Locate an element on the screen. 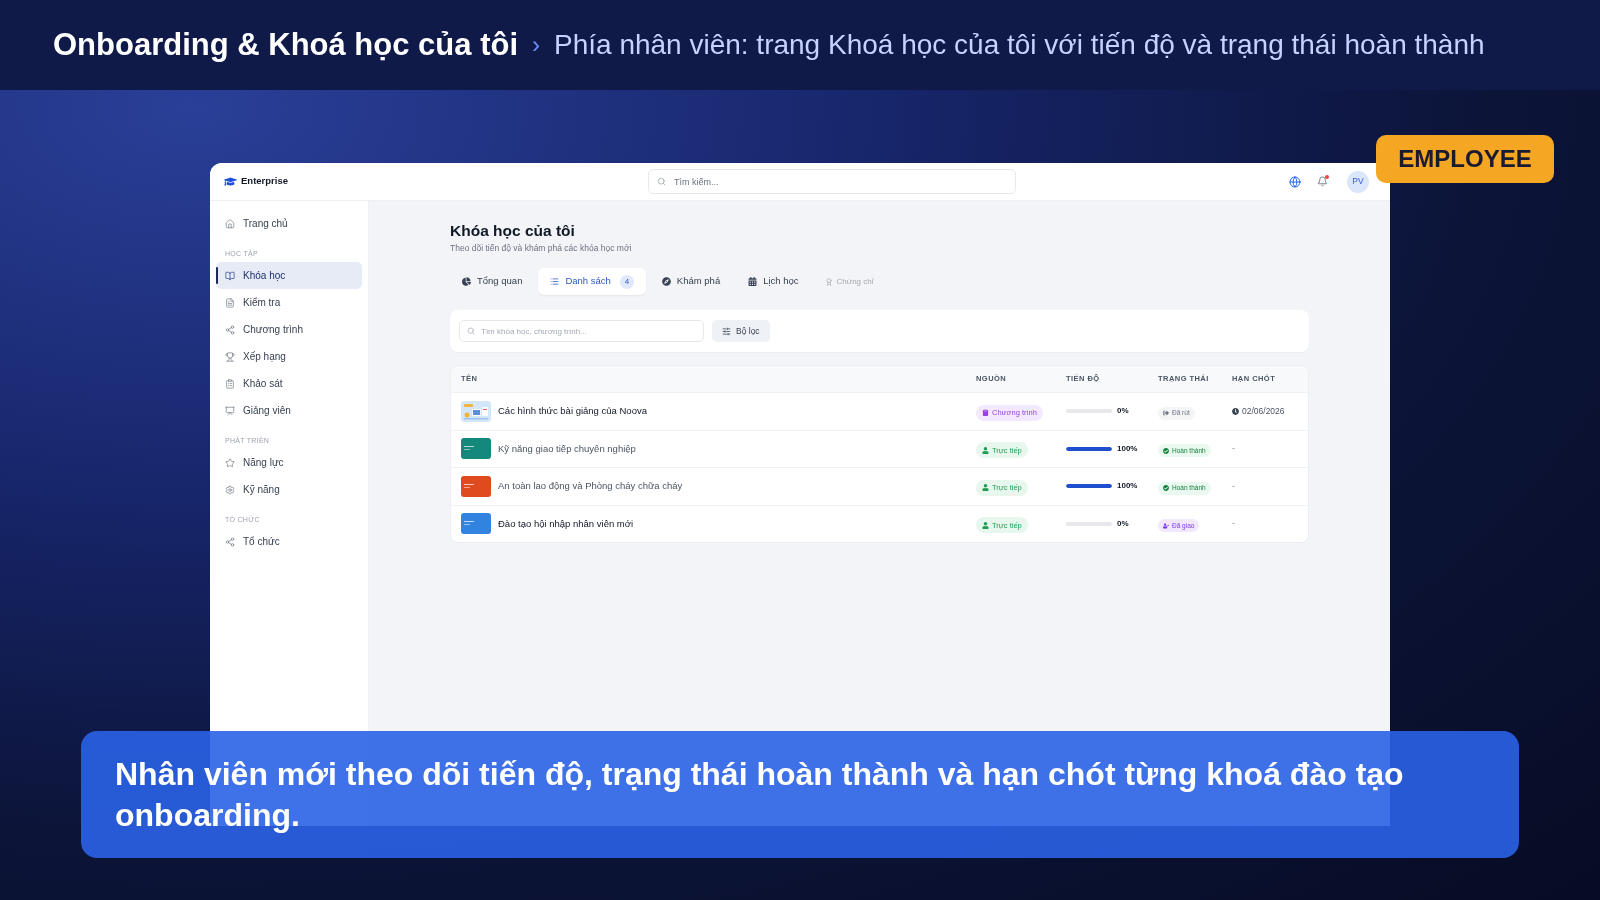  notification-bell-icon is located at coordinates (1322, 181).